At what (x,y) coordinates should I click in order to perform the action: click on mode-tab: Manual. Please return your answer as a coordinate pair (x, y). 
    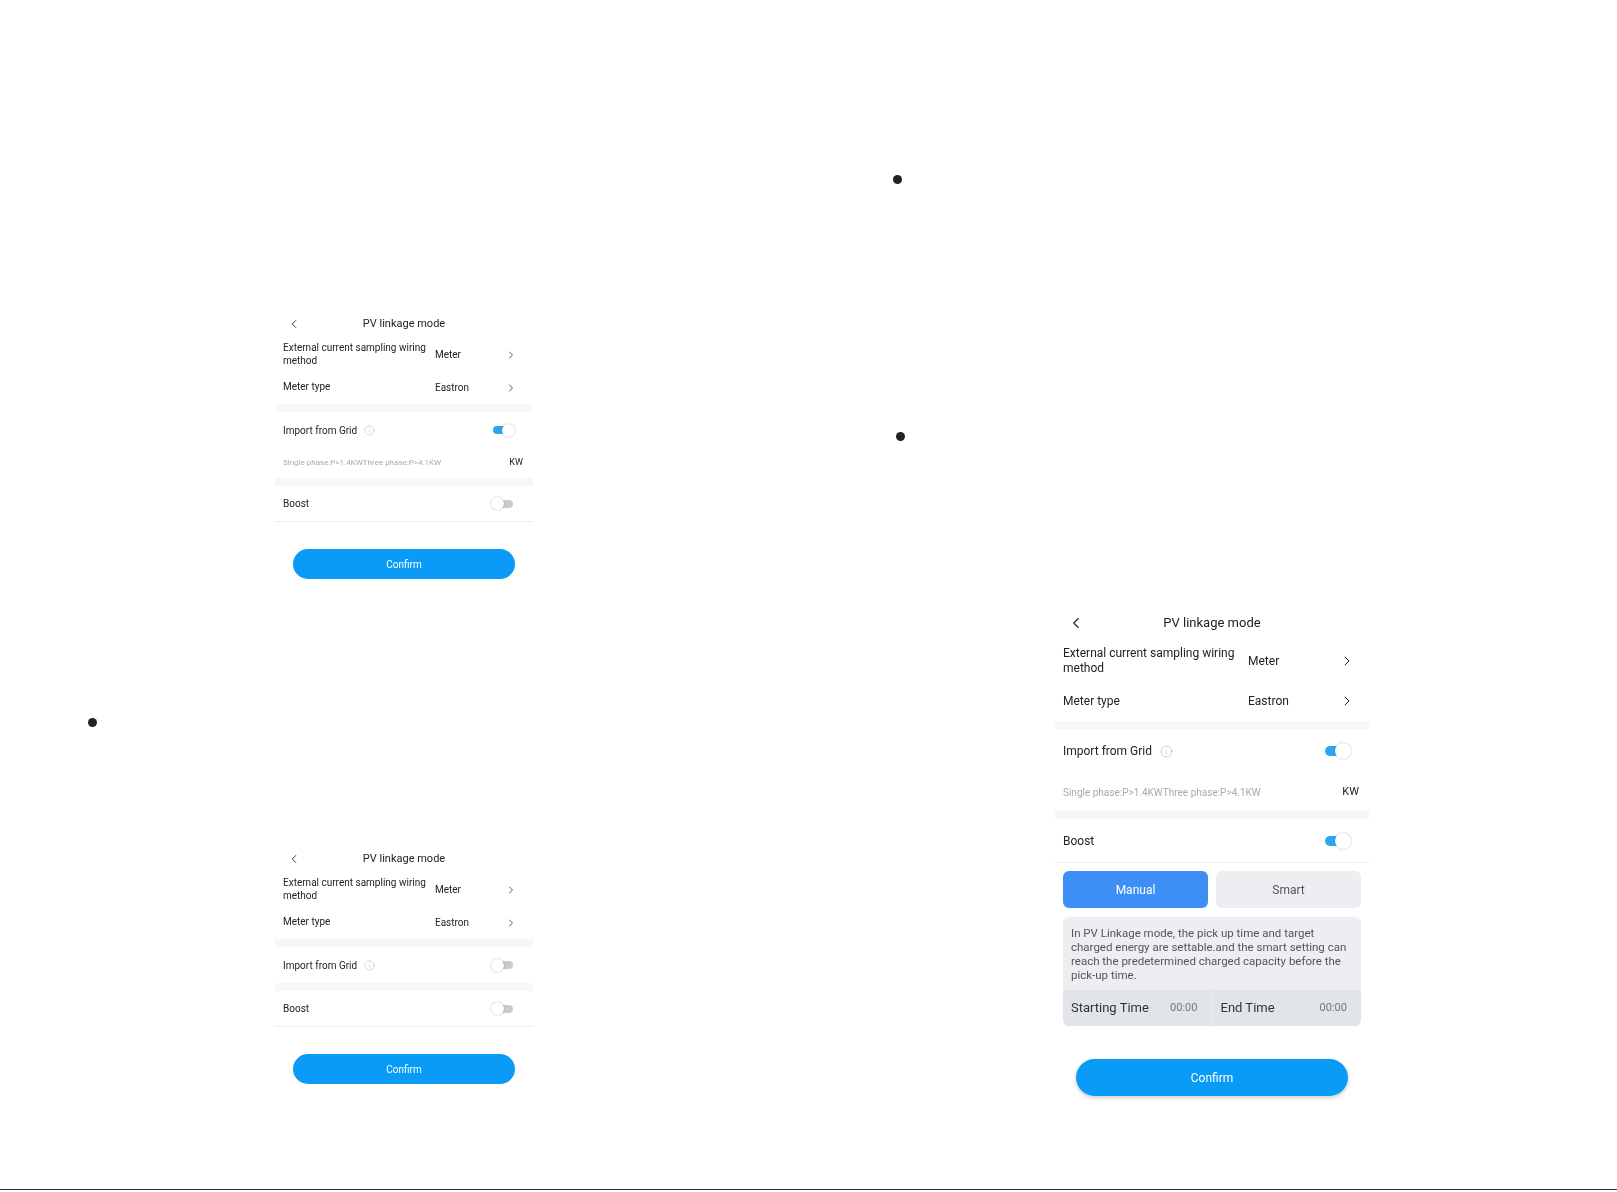
    Looking at the image, I should click on (1135, 889).